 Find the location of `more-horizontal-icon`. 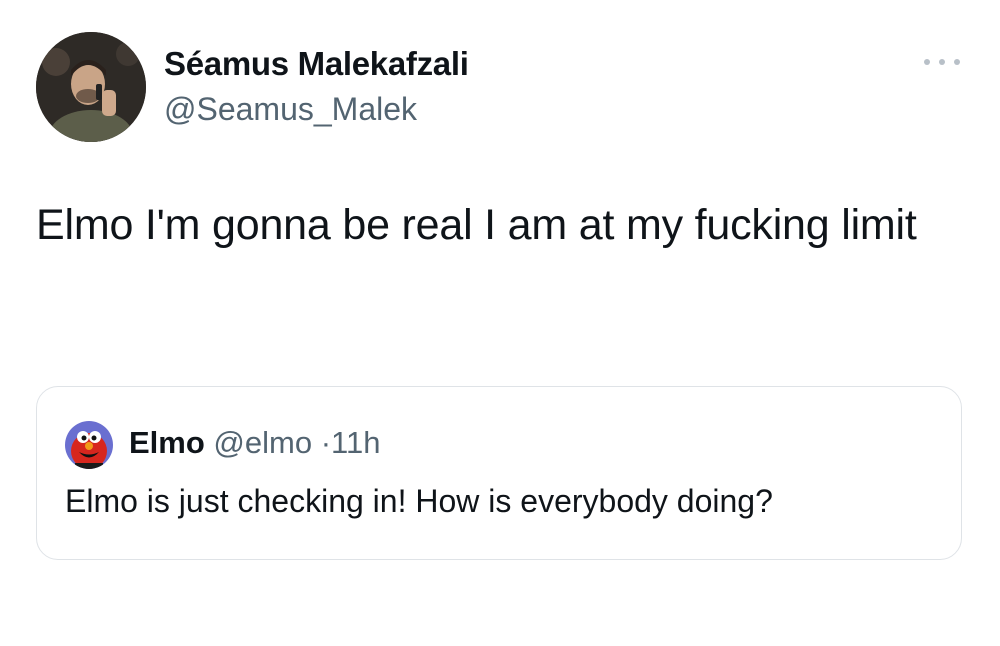

more-horizontal-icon is located at coordinates (927, 62).